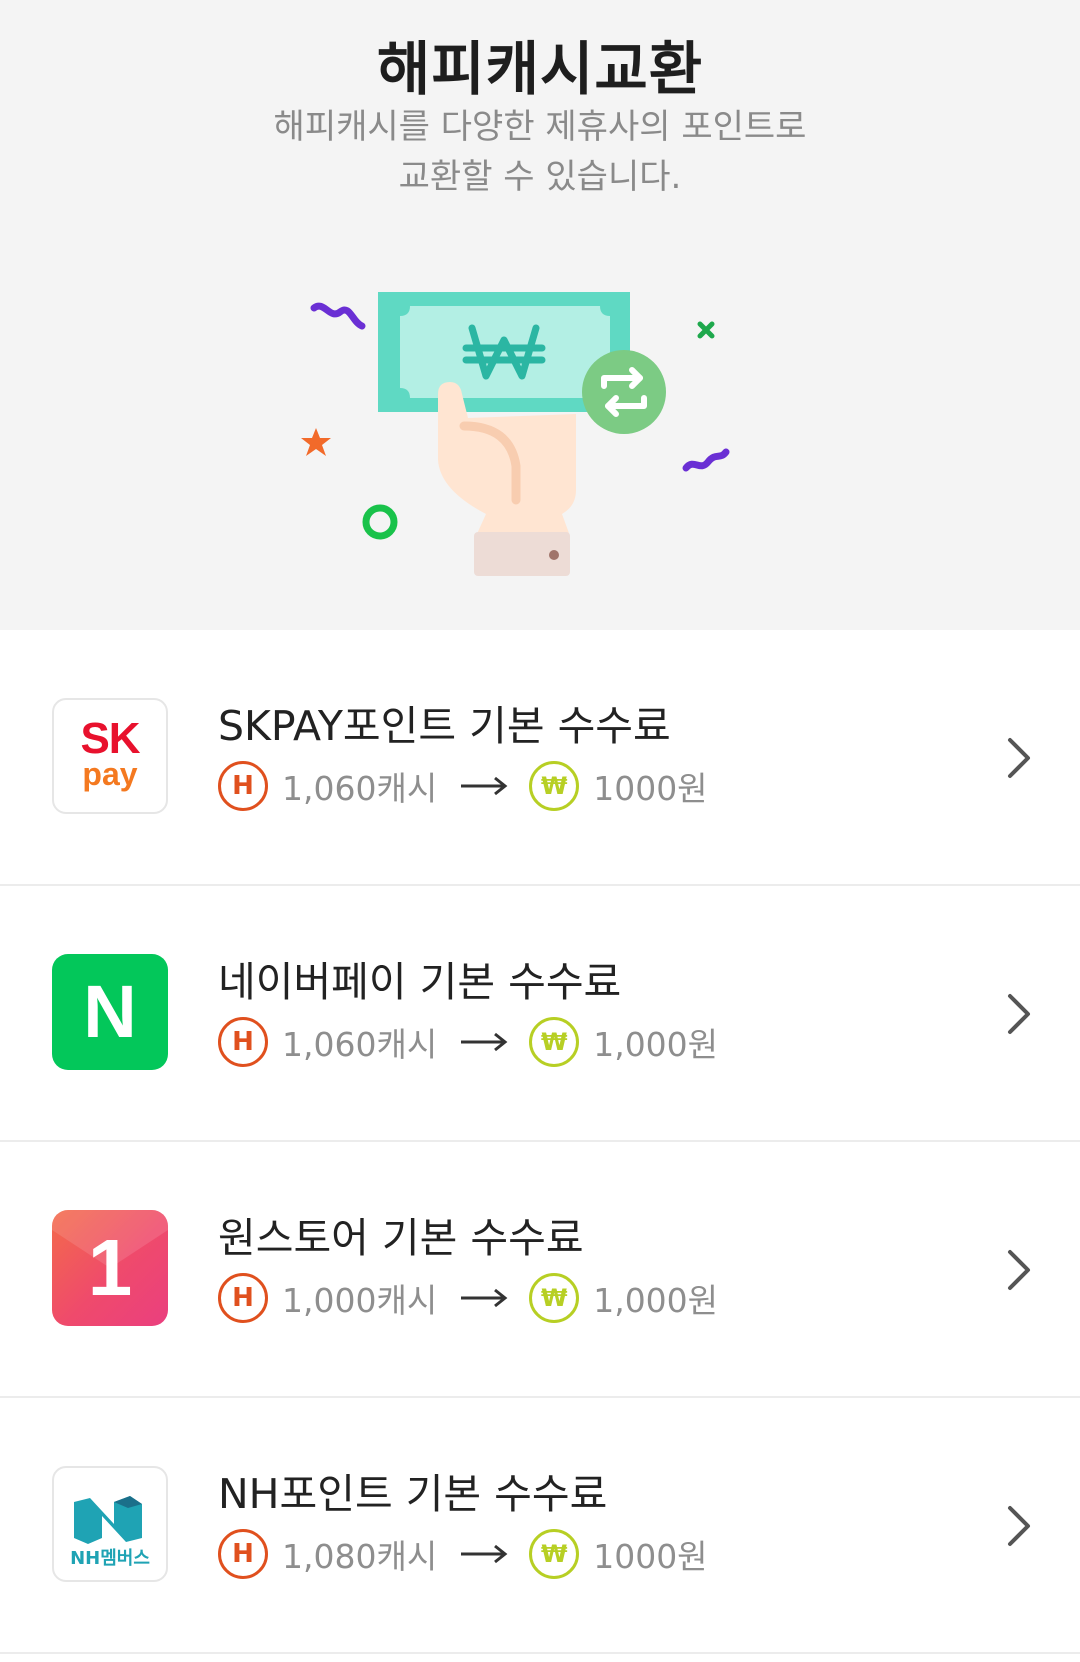 The height and width of the screenshot is (1662, 1080). What do you see at coordinates (420, 982) in the screenshot?
I see `exchange-item-title: 네이버페이 기본 수수료` at bounding box center [420, 982].